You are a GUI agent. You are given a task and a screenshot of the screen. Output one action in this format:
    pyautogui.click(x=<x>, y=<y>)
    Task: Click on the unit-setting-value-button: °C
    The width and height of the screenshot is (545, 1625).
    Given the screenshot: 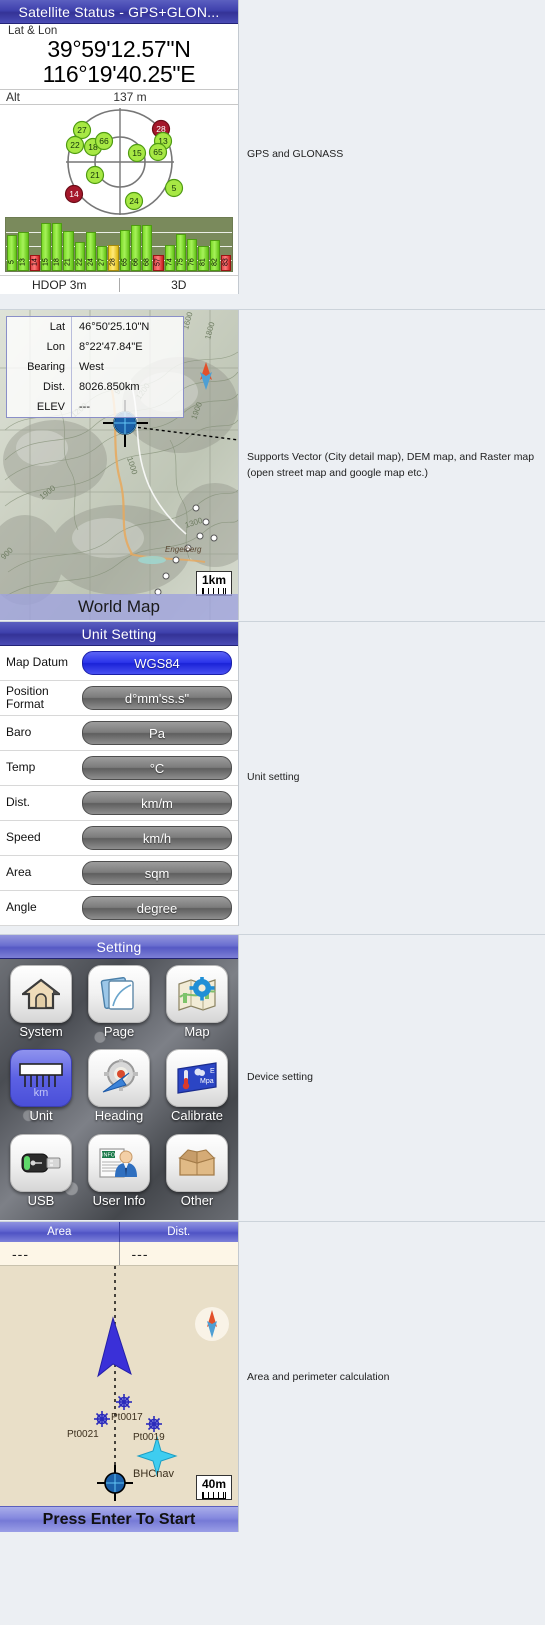 What is the action you would take?
    pyautogui.click(x=157, y=768)
    